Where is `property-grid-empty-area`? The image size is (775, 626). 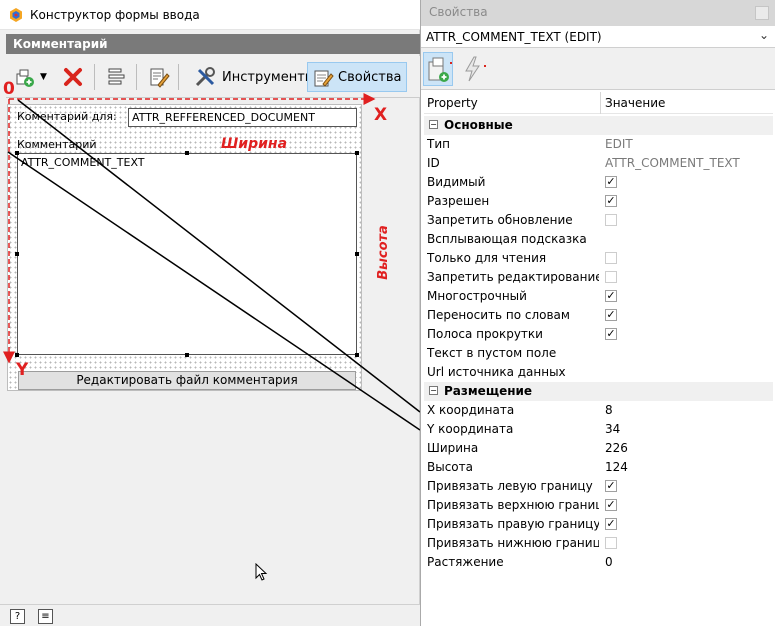 property-grid-empty-area is located at coordinates (598, 600).